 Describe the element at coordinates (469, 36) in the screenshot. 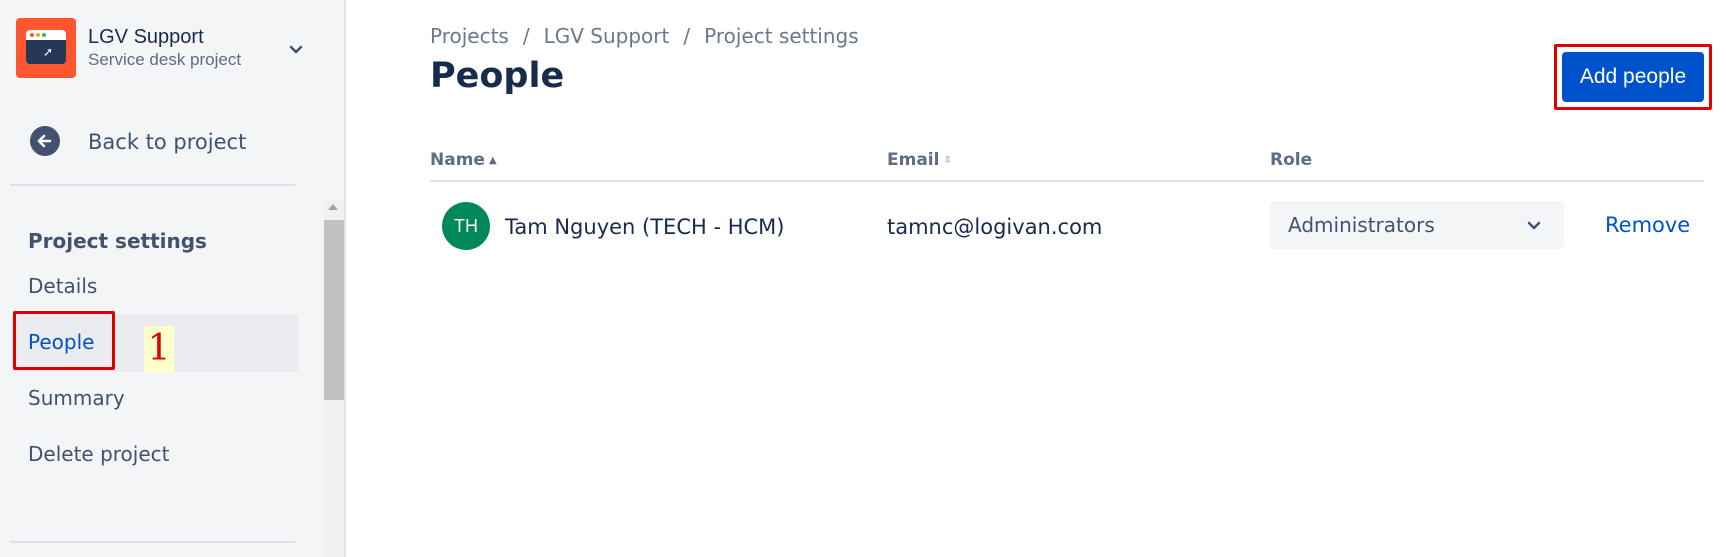

I see `breadcrumb-projects: Projects` at that location.